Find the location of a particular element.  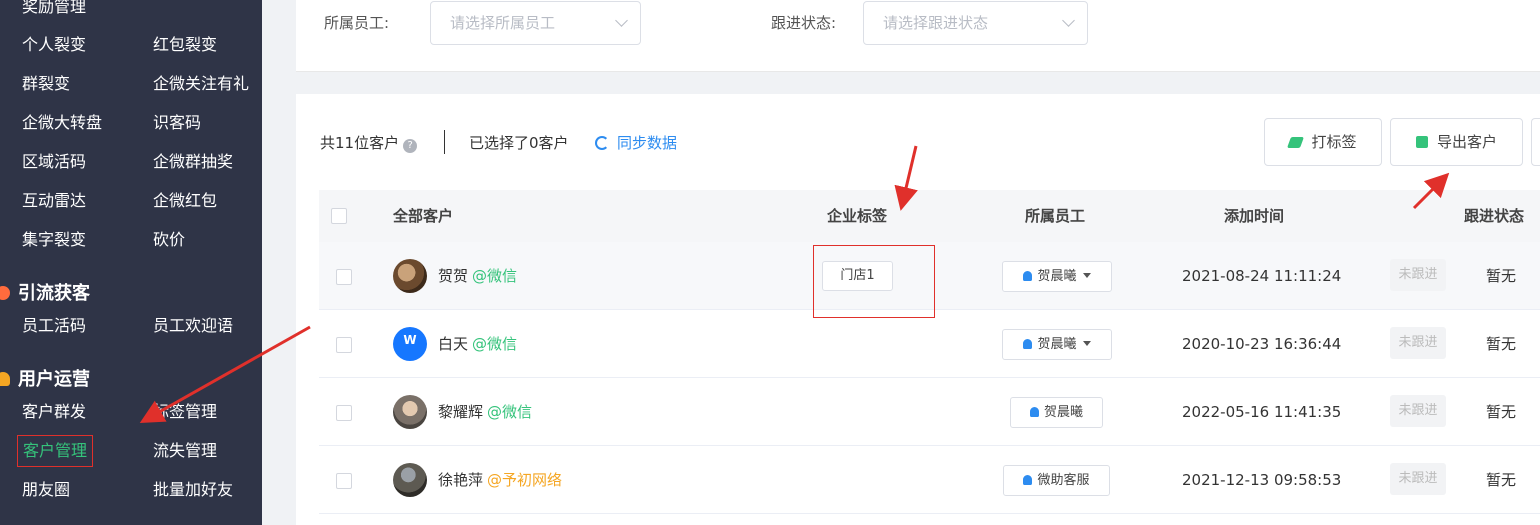

sidebar-item-welcome: 员工欢迎语 is located at coordinates (193, 326).